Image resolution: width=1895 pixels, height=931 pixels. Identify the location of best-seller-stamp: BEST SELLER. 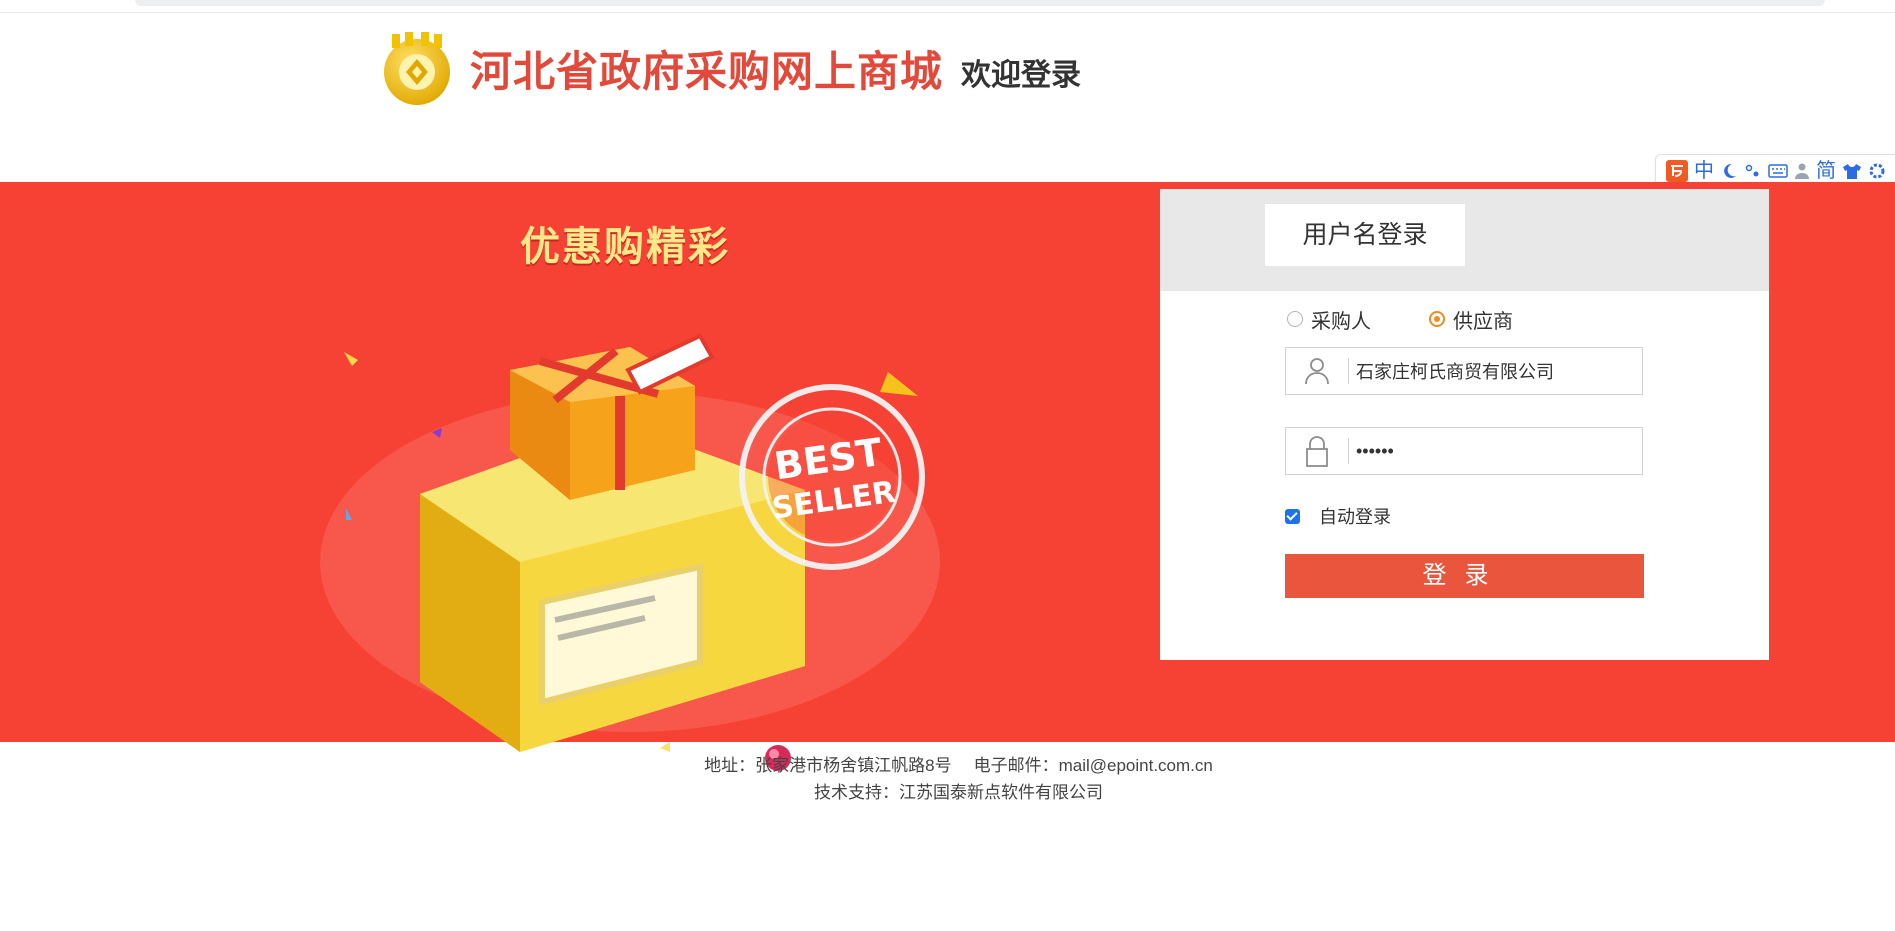
(832, 477).